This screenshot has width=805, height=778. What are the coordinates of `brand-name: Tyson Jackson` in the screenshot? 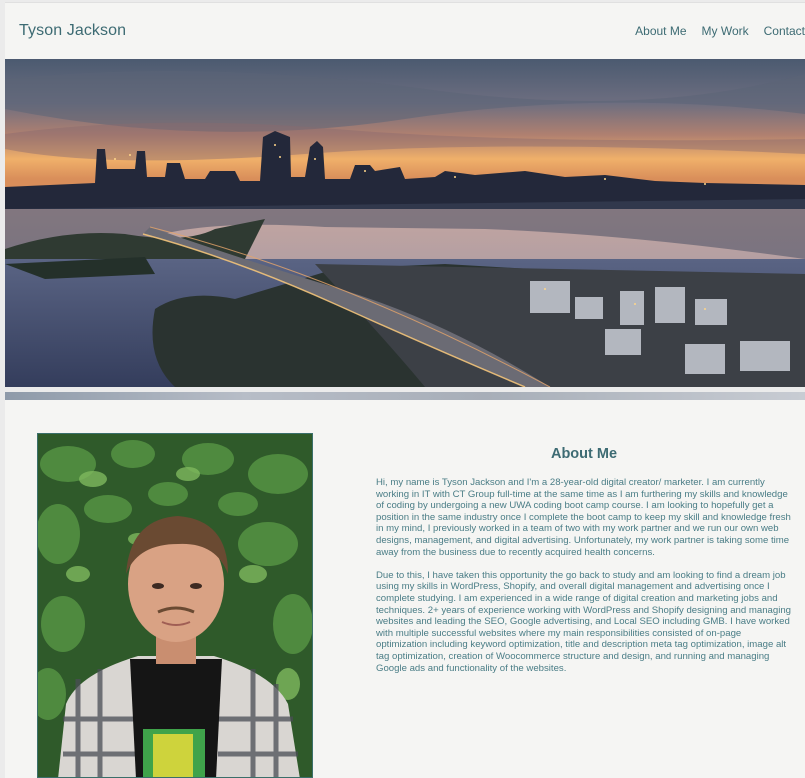 It's located at (72, 31).